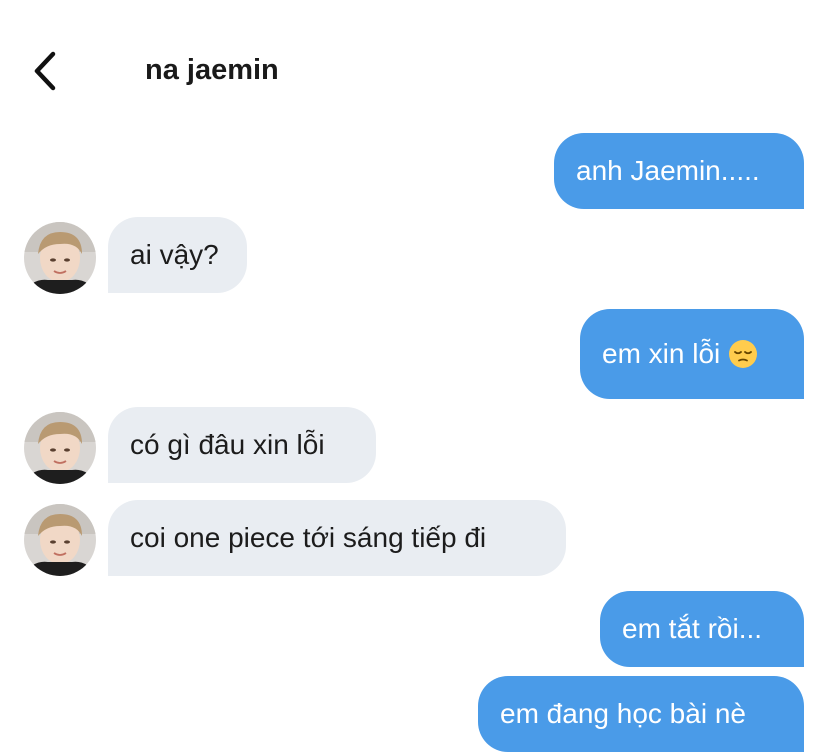  I want to click on chevron-left-icon, so click(45, 71).